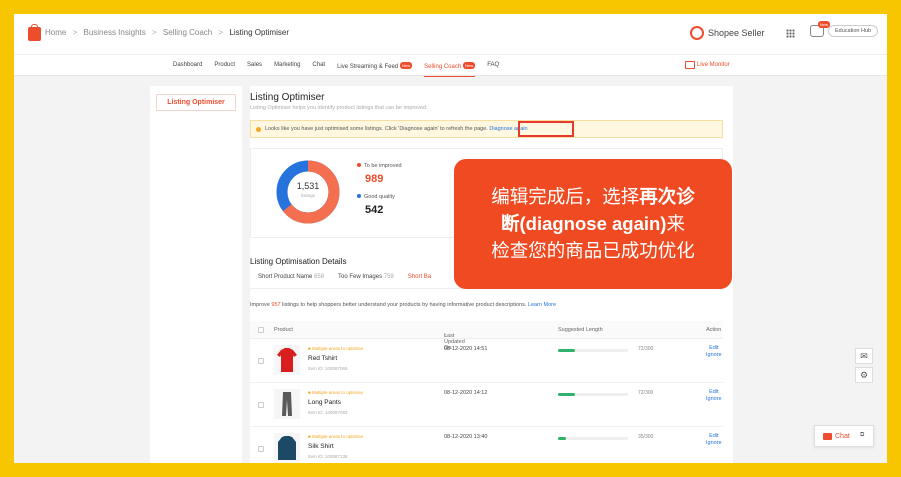  What do you see at coordinates (374, 179) in the screenshot?
I see `to-be-improved-value: 989` at bounding box center [374, 179].